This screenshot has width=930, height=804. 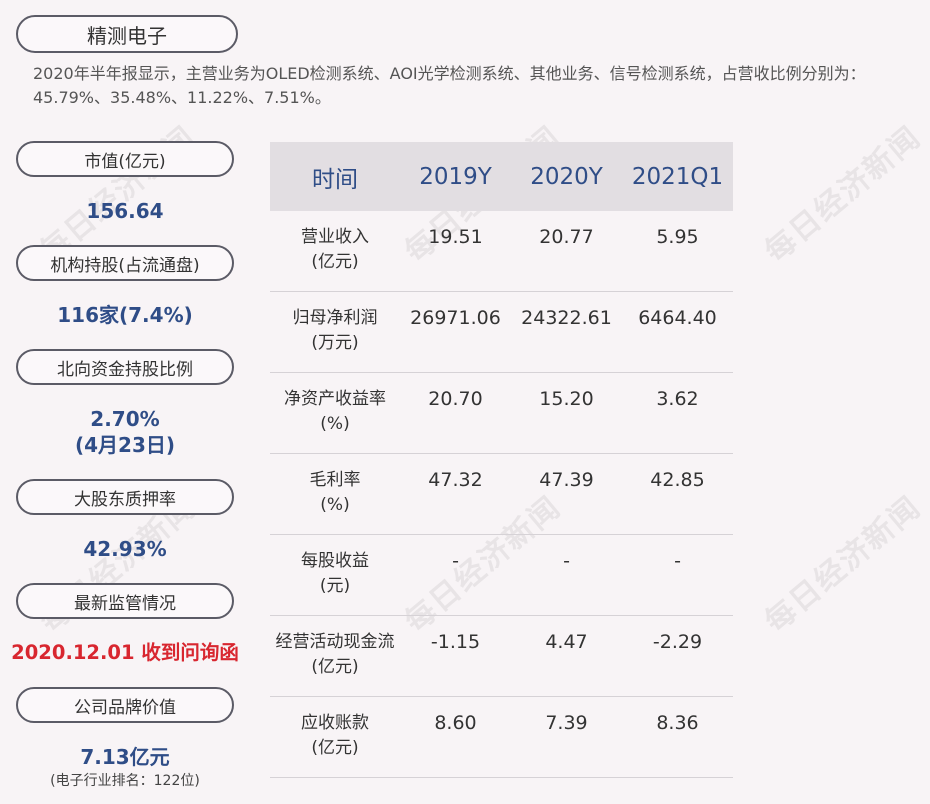 What do you see at coordinates (501, 176) in the screenshot?
I see `table-header: 时间 2019Y 2020Y 2021Q1` at bounding box center [501, 176].